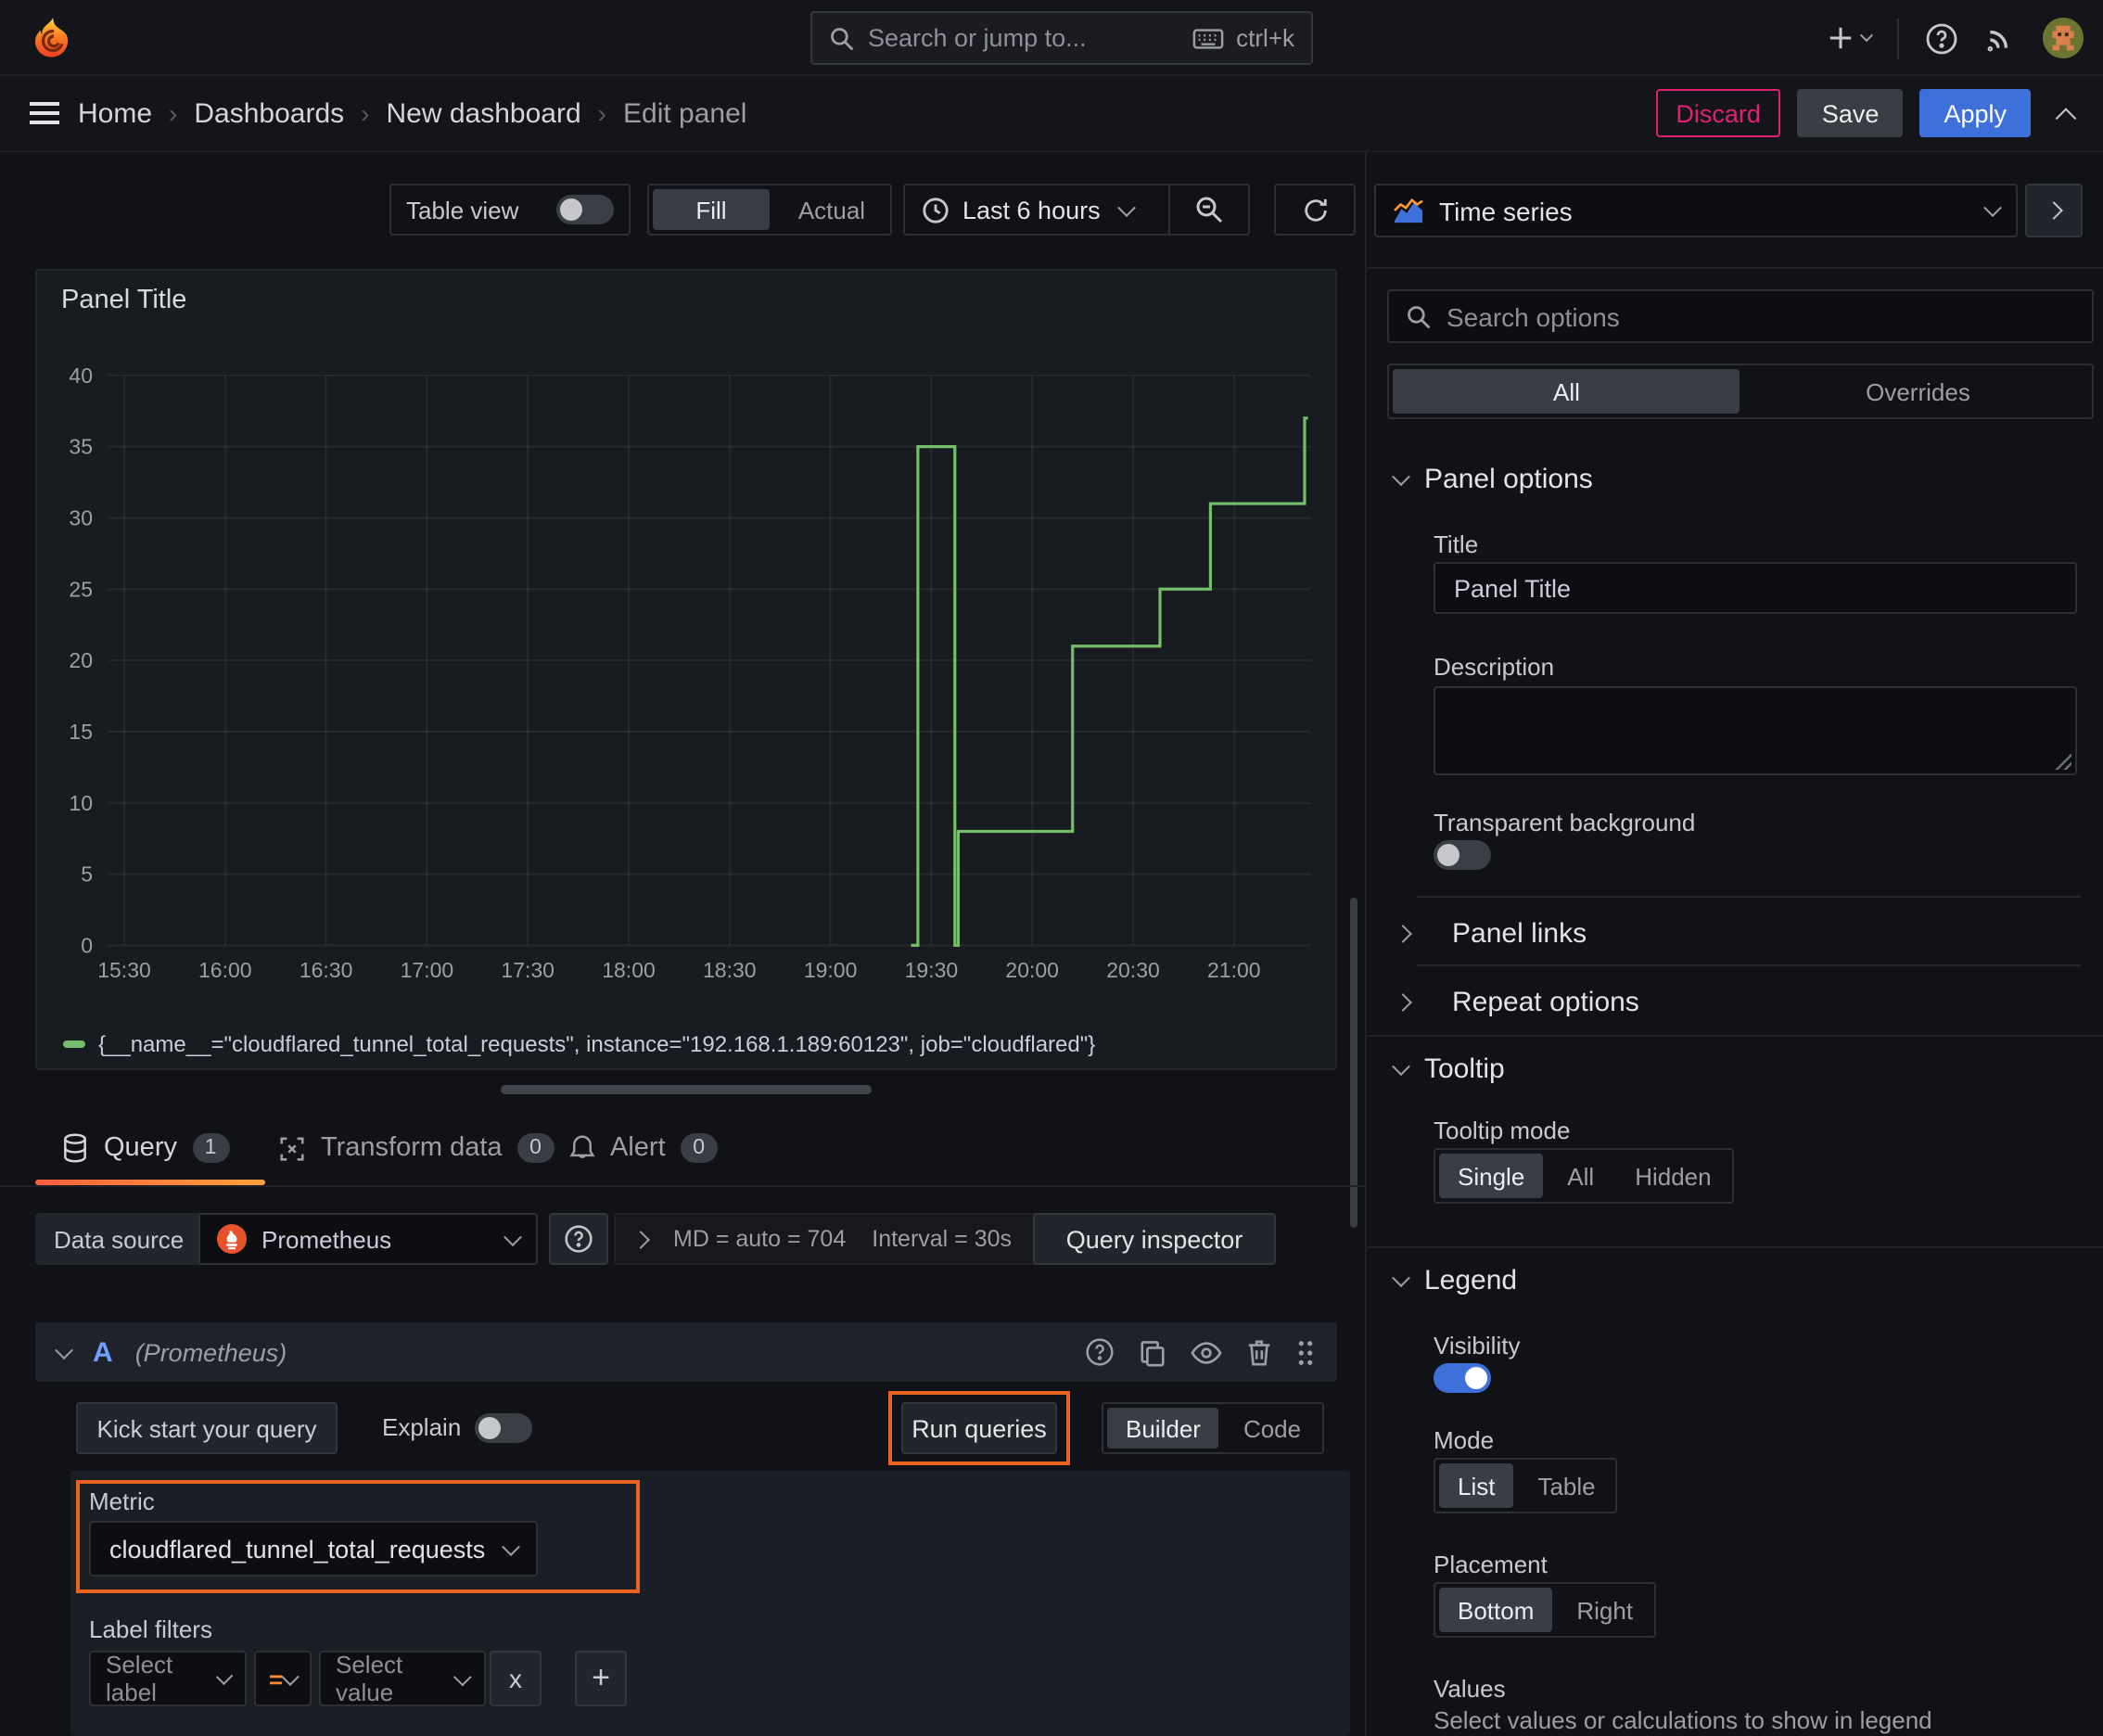  What do you see at coordinates (1604, 1610) in the screenshot?
I see `legend-placement-right: Right` at bounding box center [1604, 1610].